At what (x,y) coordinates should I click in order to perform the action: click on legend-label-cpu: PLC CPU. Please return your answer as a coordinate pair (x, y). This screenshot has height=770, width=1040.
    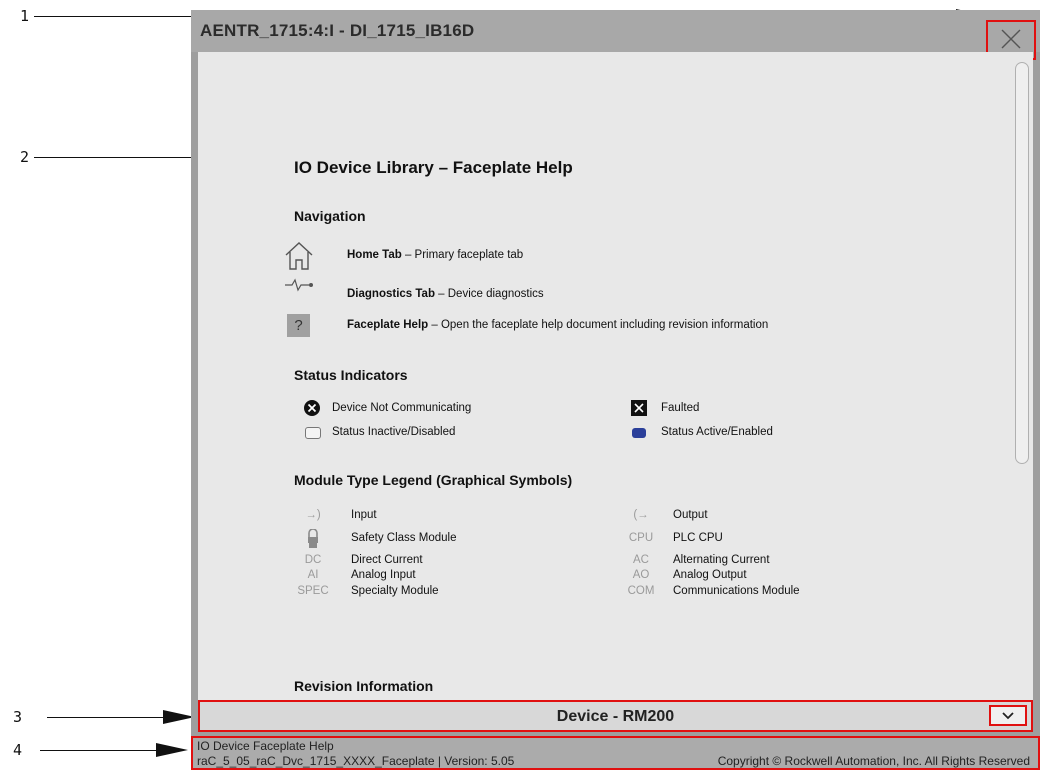
    Looking at the image, I should click on (698, 538).